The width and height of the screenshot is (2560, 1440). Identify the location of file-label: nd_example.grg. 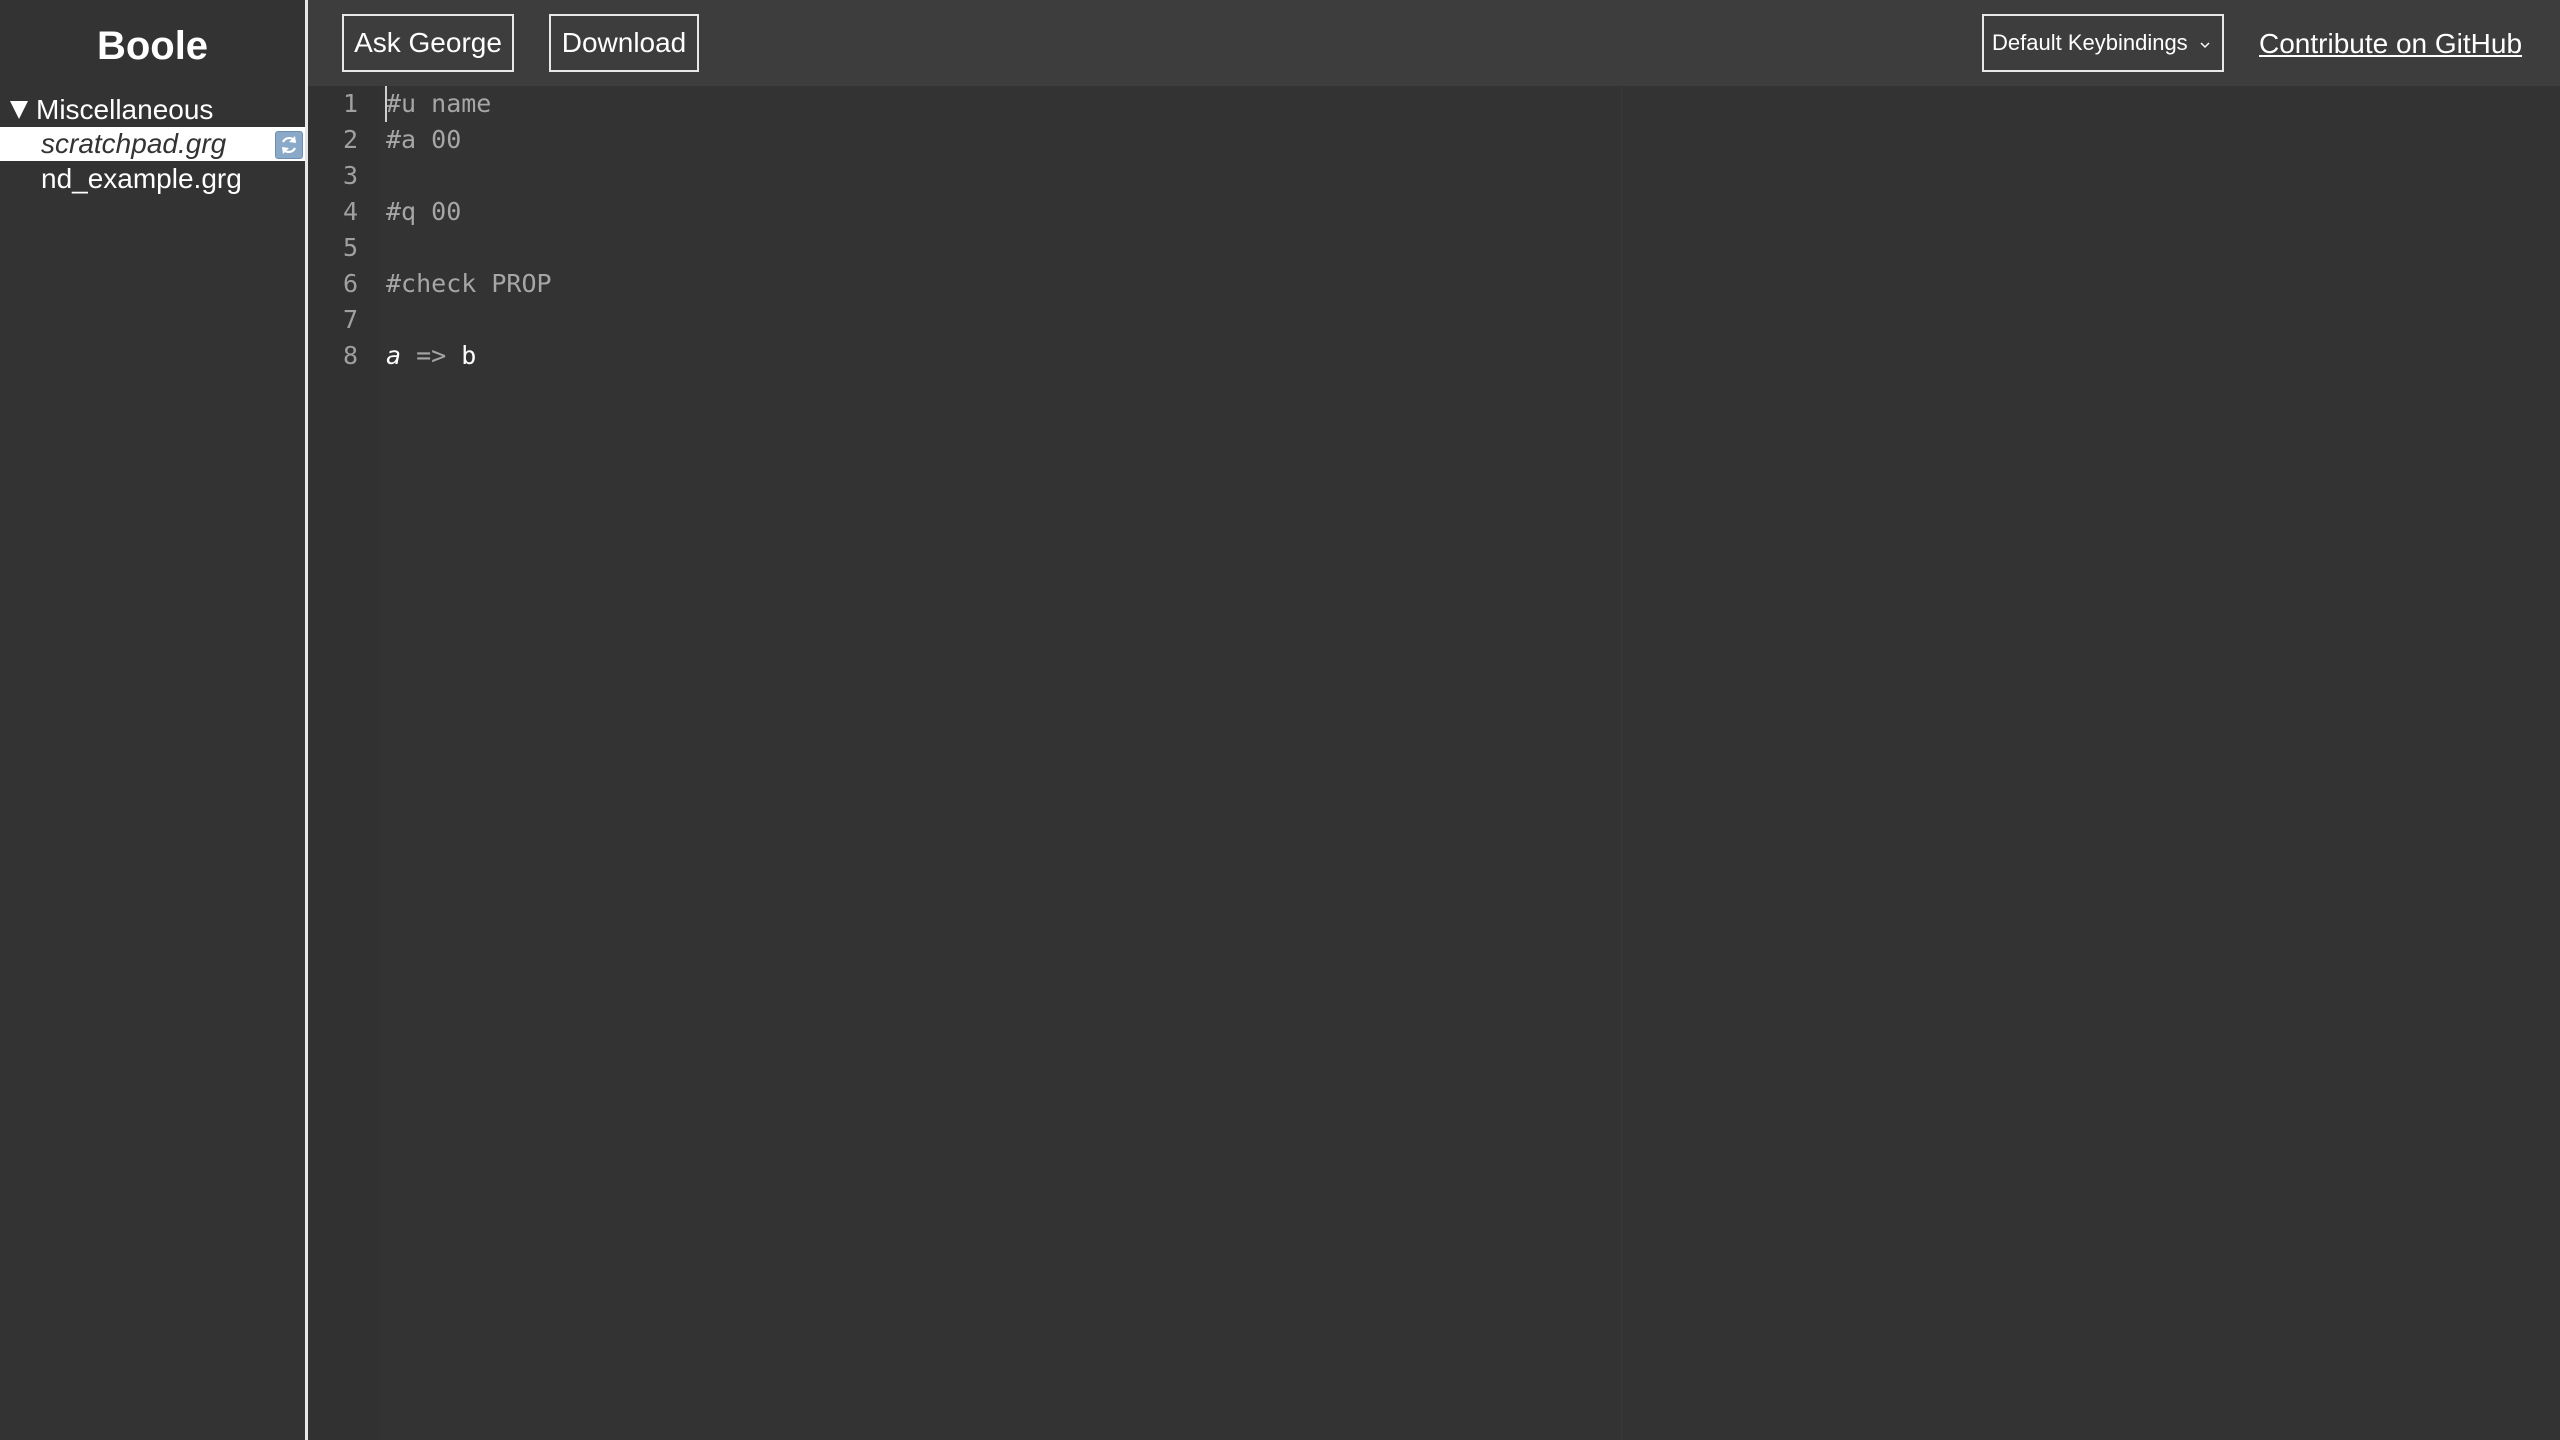
(141, 178).